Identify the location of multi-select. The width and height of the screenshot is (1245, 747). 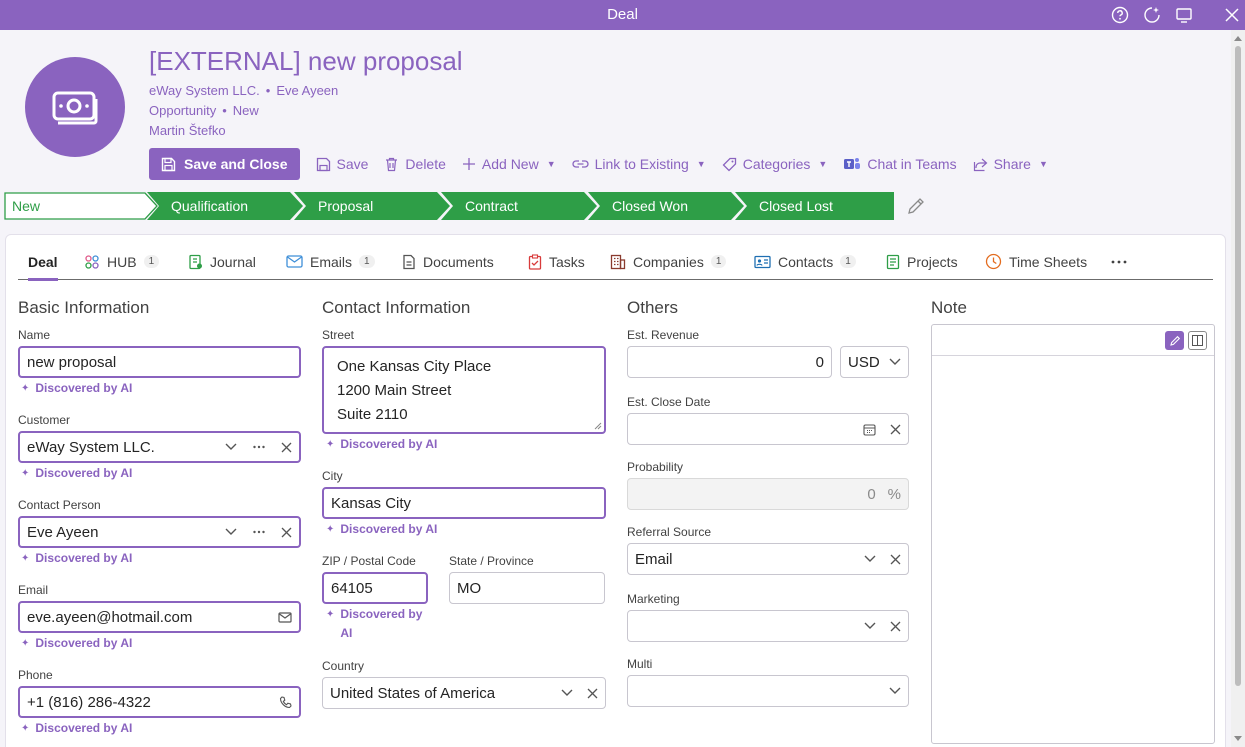
(768, 691).